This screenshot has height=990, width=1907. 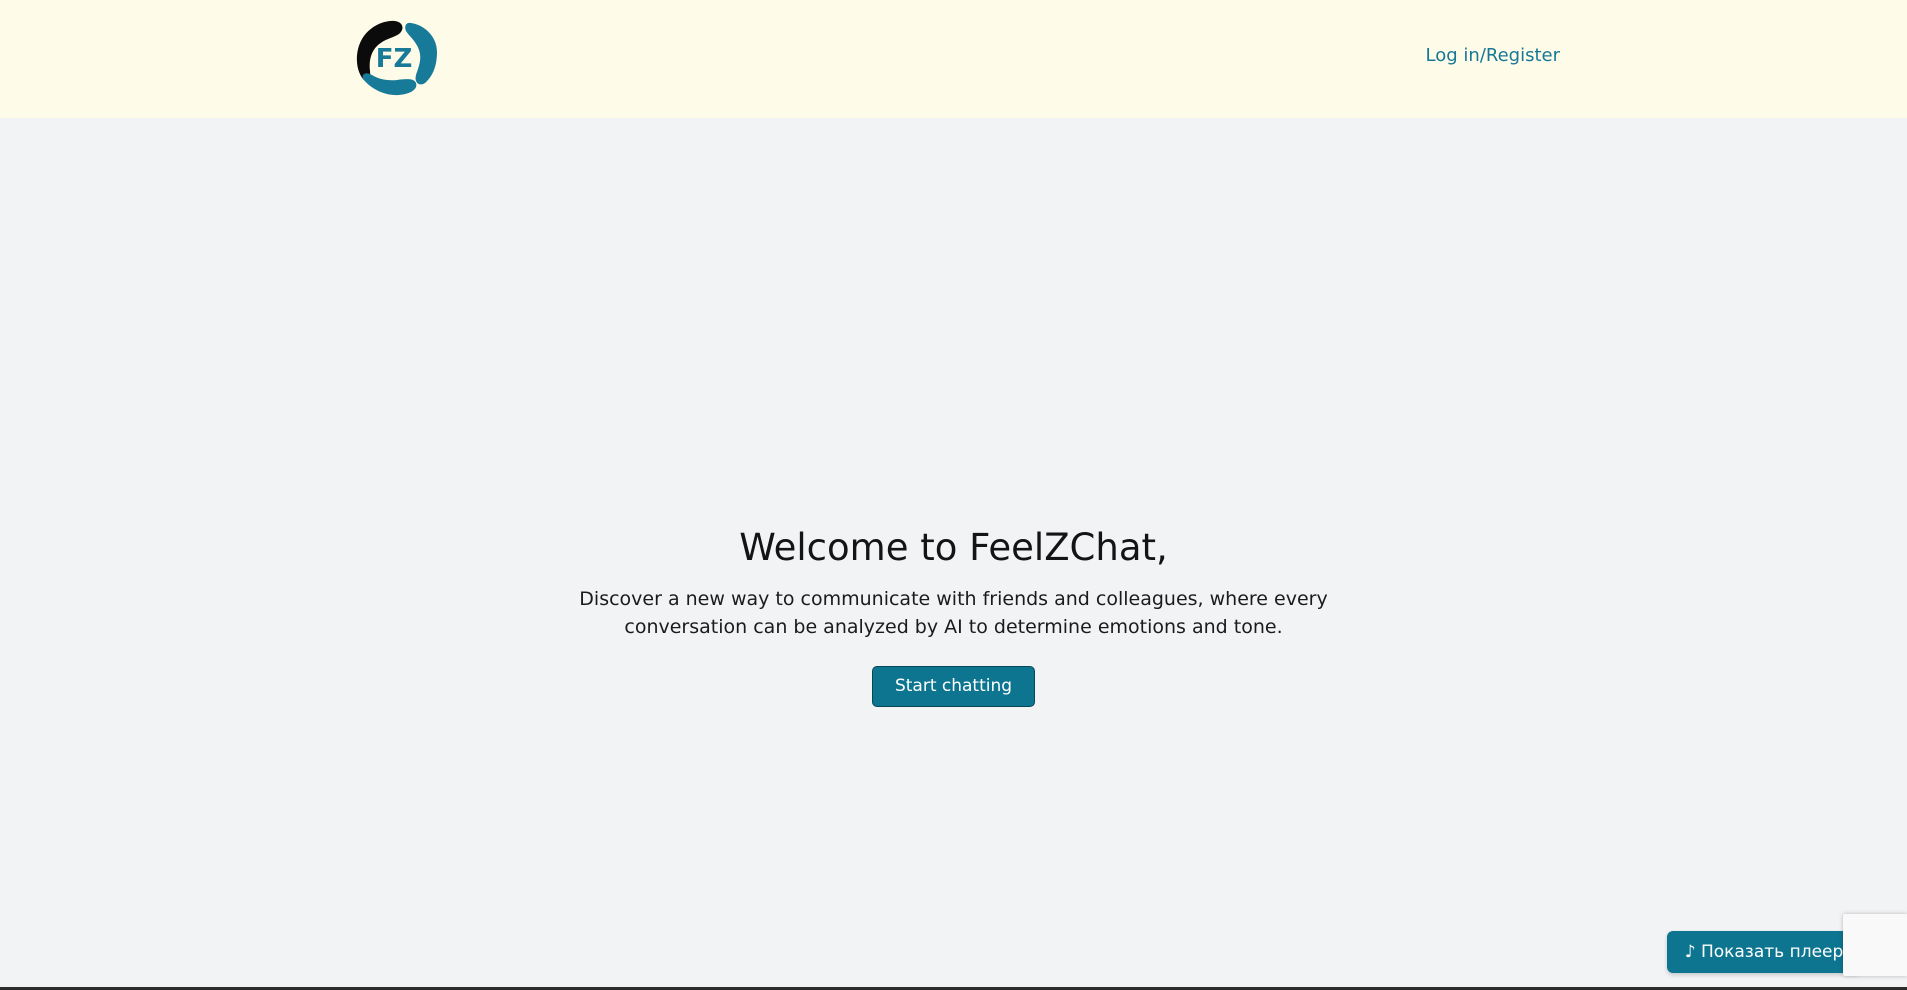 I want to click on recaptcha-badge, so click(x=1875, y=945).